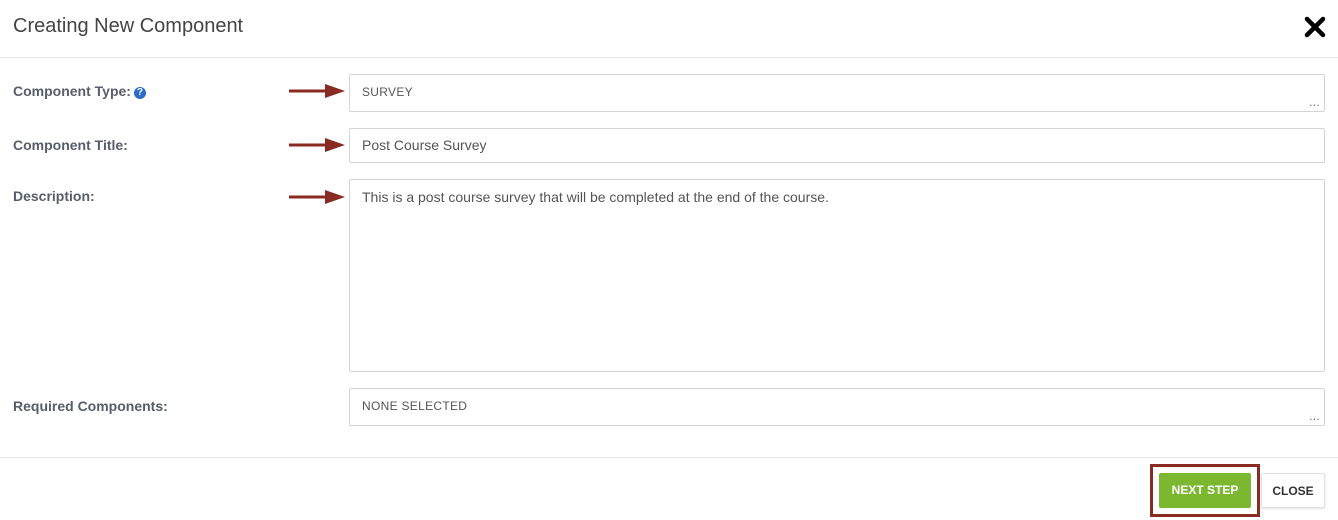  Describe the element at coordinates (387, 92) in the screenshot. I see `component-type-value: SURVEY` at that location.